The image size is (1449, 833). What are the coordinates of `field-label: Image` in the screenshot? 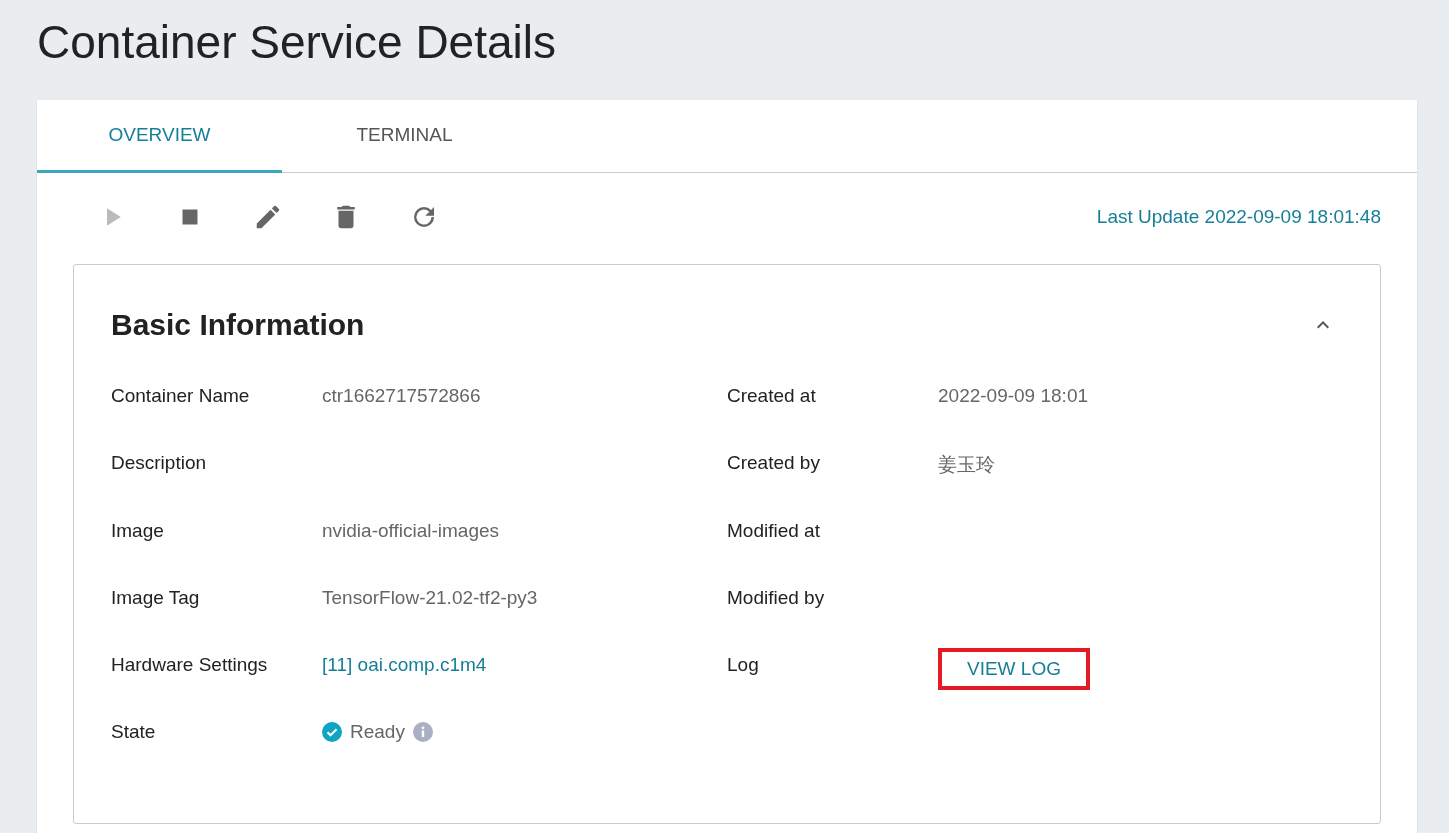 It's located at (138, 530).